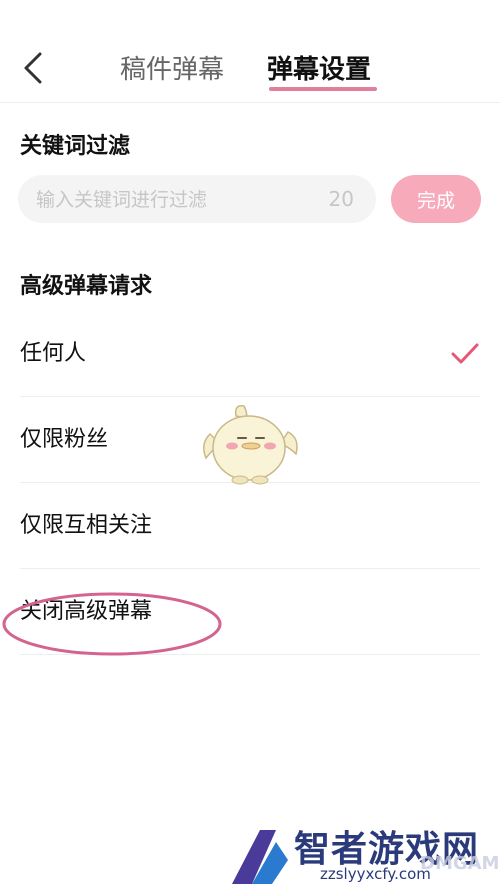  I want to click on top-bar: 稿件弹幕 弹幕设置, so click(250, 51).